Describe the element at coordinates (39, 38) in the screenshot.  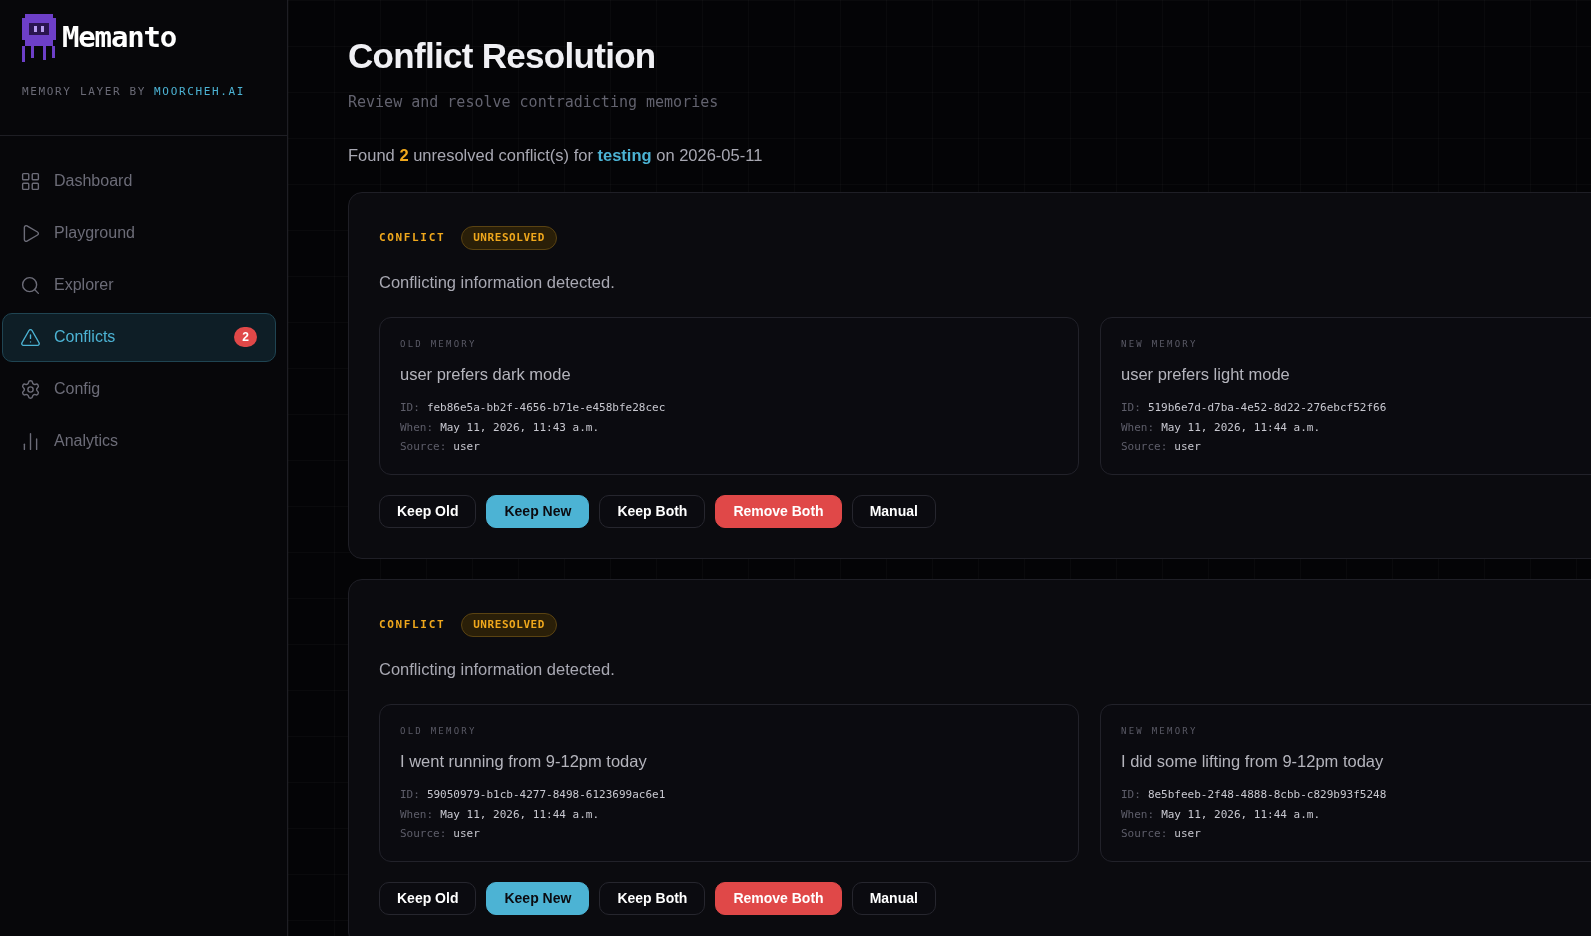
I see `squid-logo-icon` at that location.